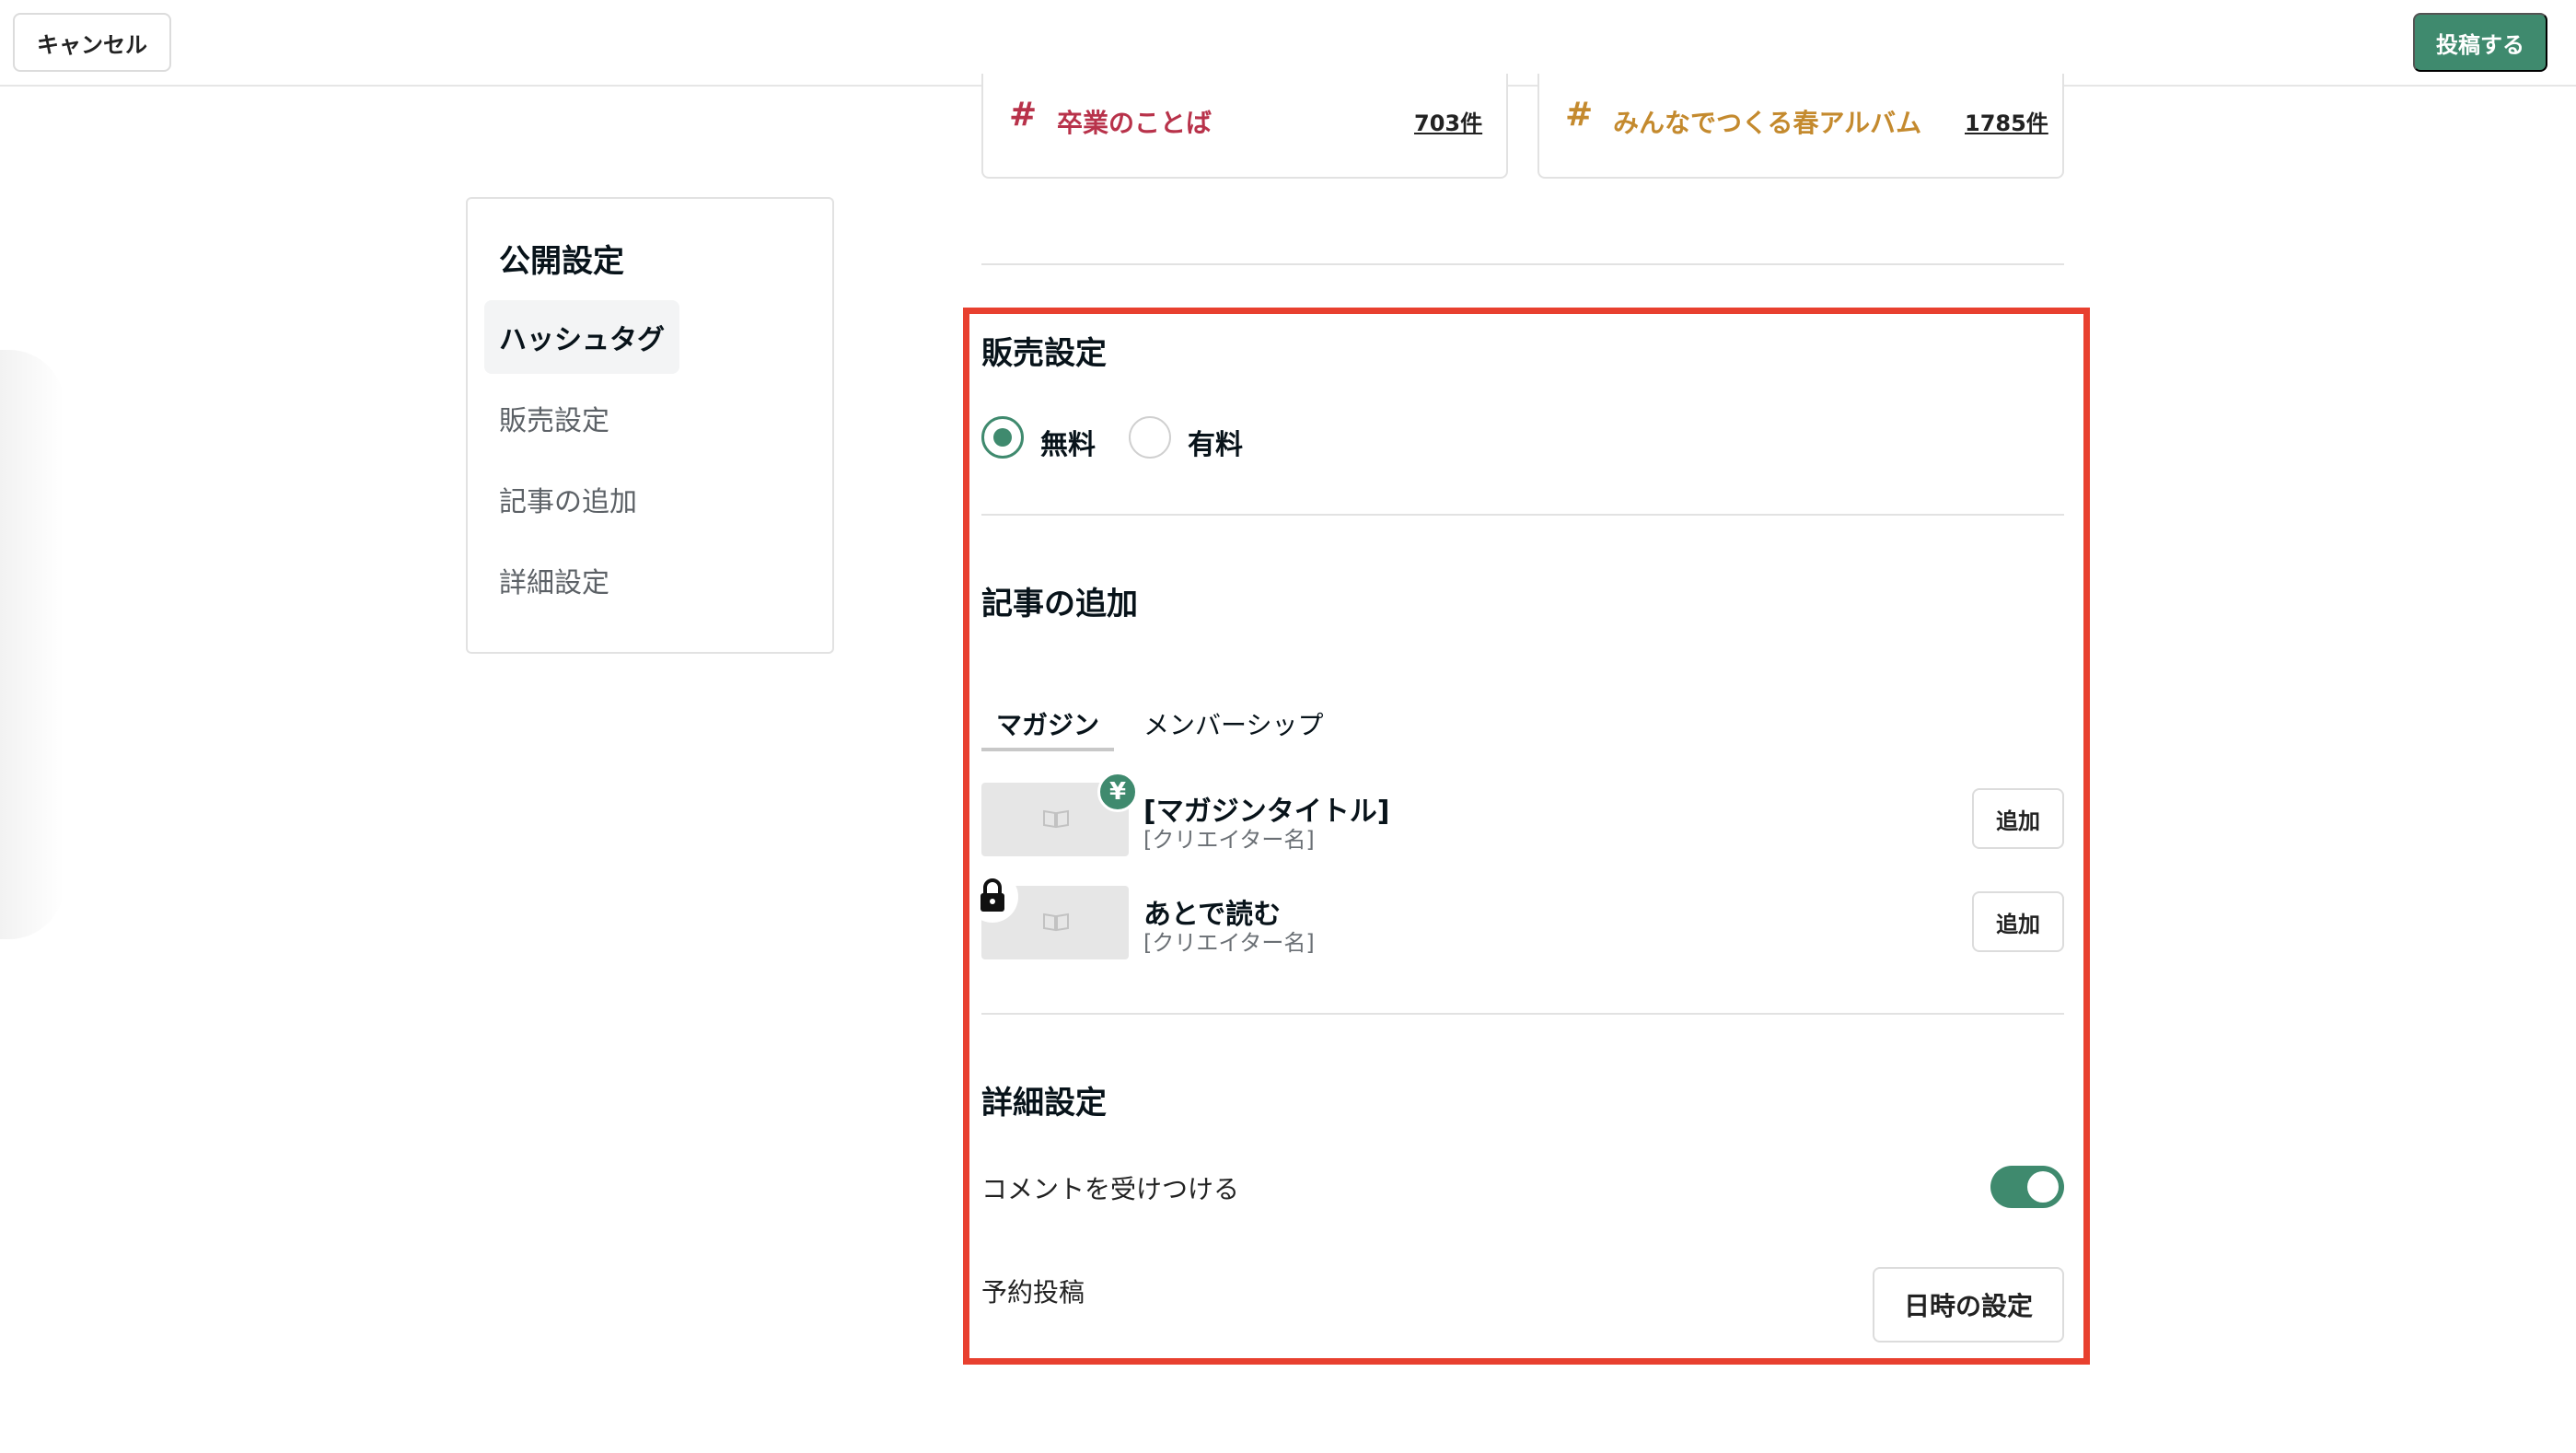  Describe the element at coordinates (554, 418) in the screenshot. I see `sidebar-item-sales: 販売設定` at that location.